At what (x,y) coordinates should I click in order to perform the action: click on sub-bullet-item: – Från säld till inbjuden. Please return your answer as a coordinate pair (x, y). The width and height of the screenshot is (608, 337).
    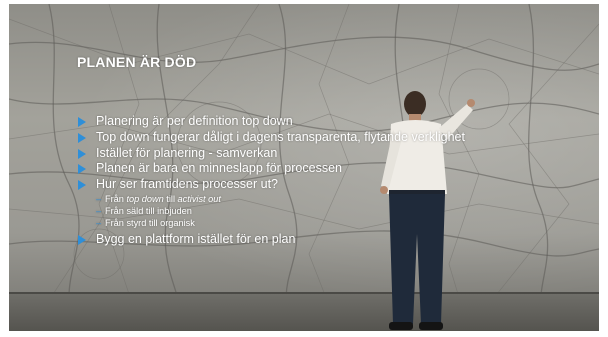
    Looking at the image, I should click on (312, 211).